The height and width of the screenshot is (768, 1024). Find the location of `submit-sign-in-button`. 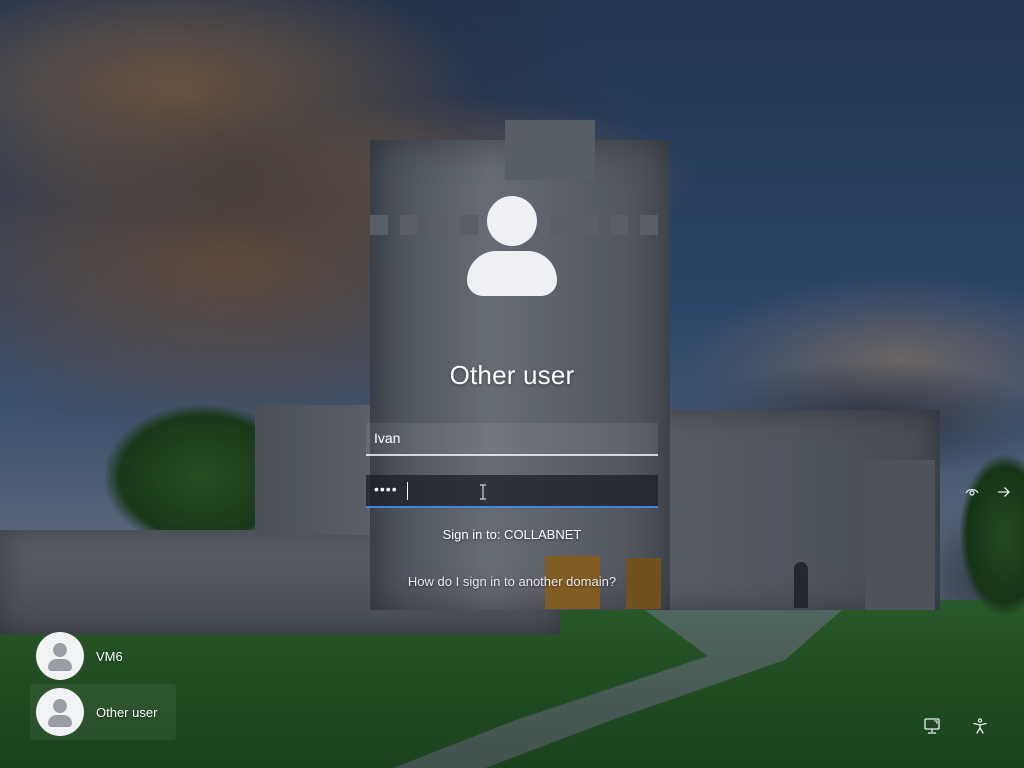

submit-sign-in-button is located at coordinates (1004, 492).